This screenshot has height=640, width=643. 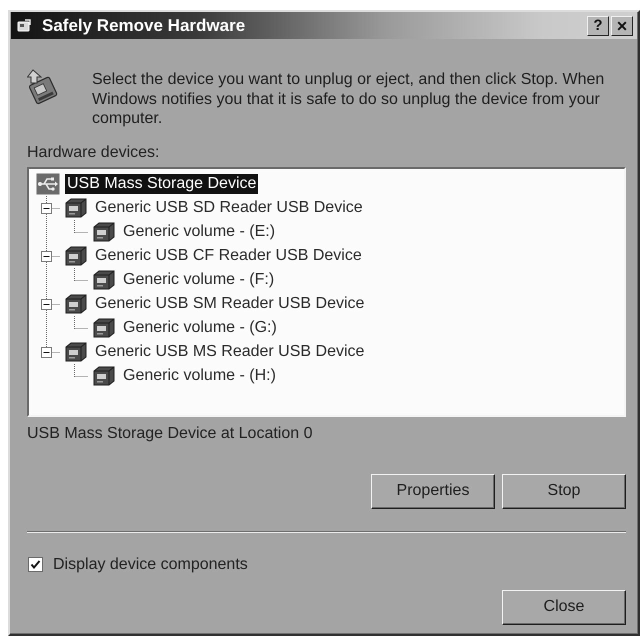 What do you see at coordinates (229, 304) in the screenshot?
I see `device-item: Generic USB SM Reader USB Device` at bounding box center [229, 304].